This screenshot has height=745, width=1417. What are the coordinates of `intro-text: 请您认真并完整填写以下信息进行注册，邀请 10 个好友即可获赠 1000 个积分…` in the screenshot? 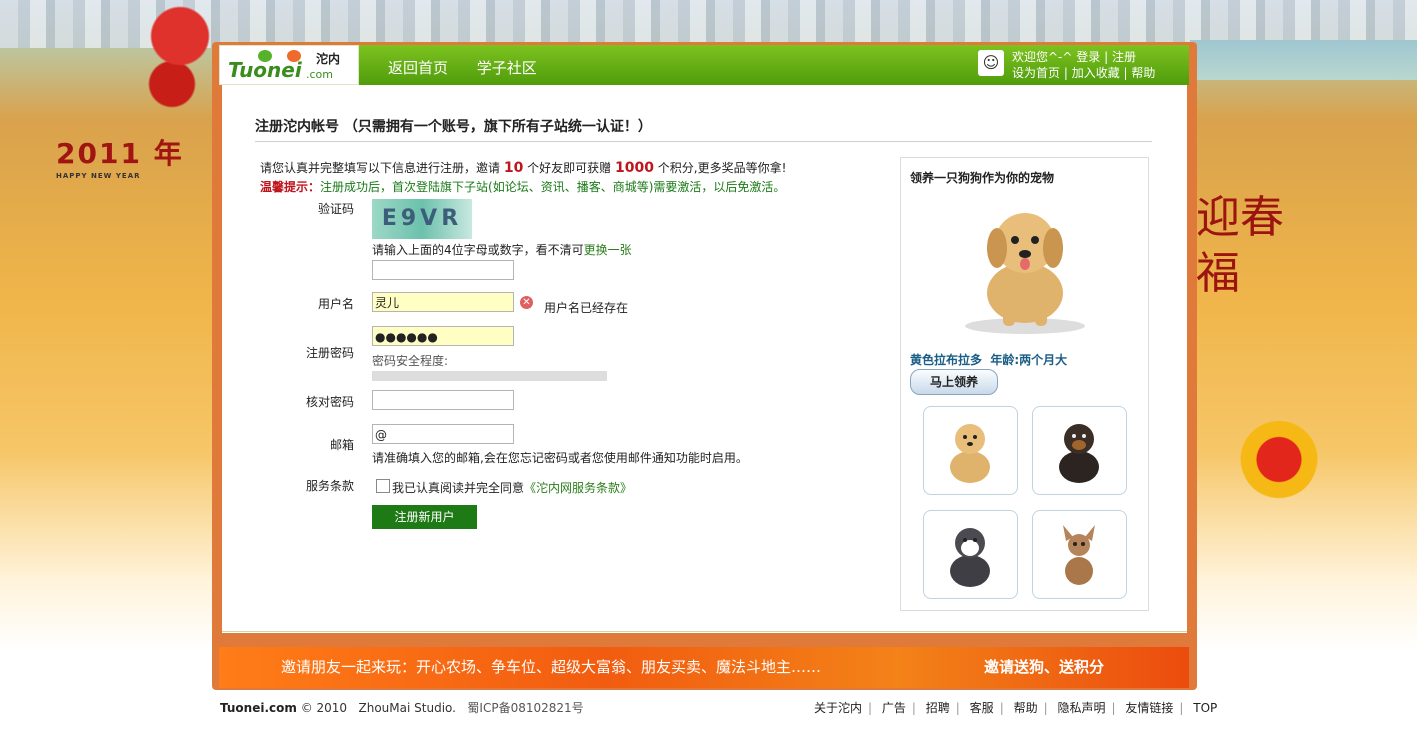 It's located at (523, 168).